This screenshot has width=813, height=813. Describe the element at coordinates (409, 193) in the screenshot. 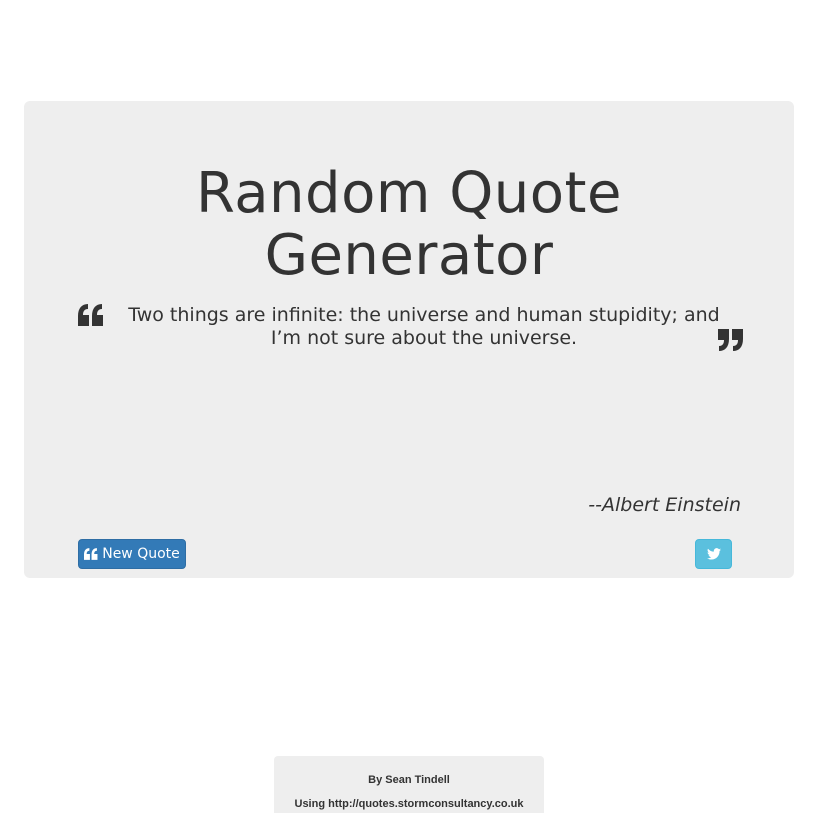

I see `title-line-1: Random Quote` at that location.